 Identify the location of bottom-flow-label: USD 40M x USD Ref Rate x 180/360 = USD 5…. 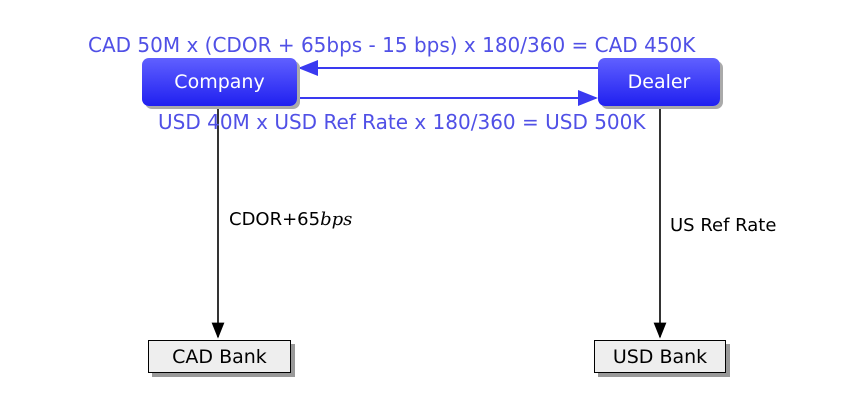
(402, 122).